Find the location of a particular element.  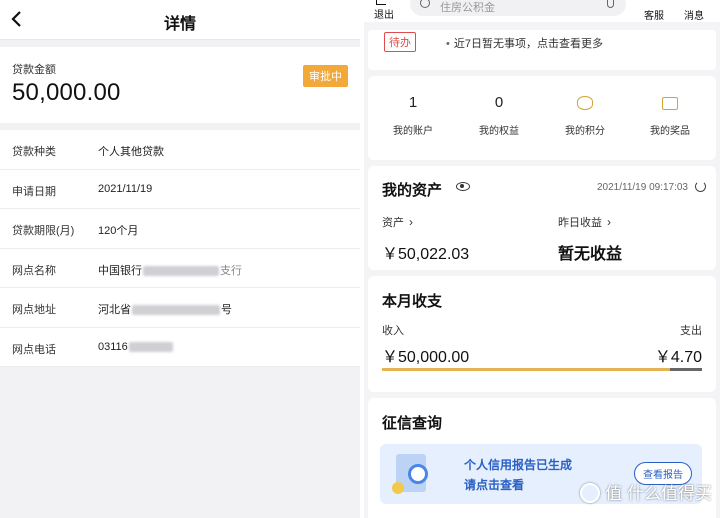

detail-value-visible: 河北省 is located at coordinates (114, 310).